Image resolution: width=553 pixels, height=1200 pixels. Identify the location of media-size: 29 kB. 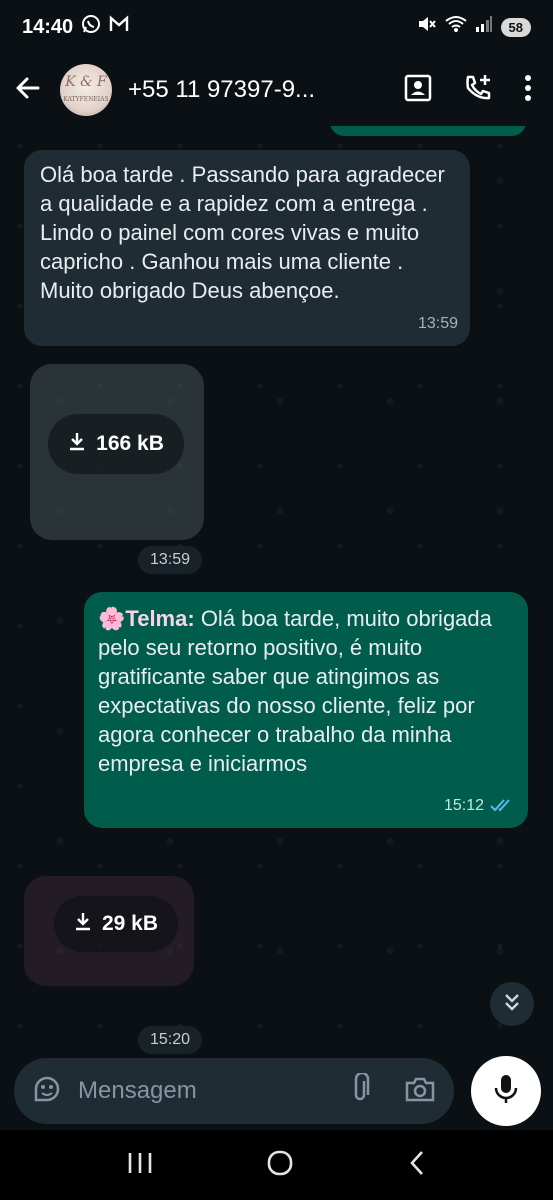
(130, 923).